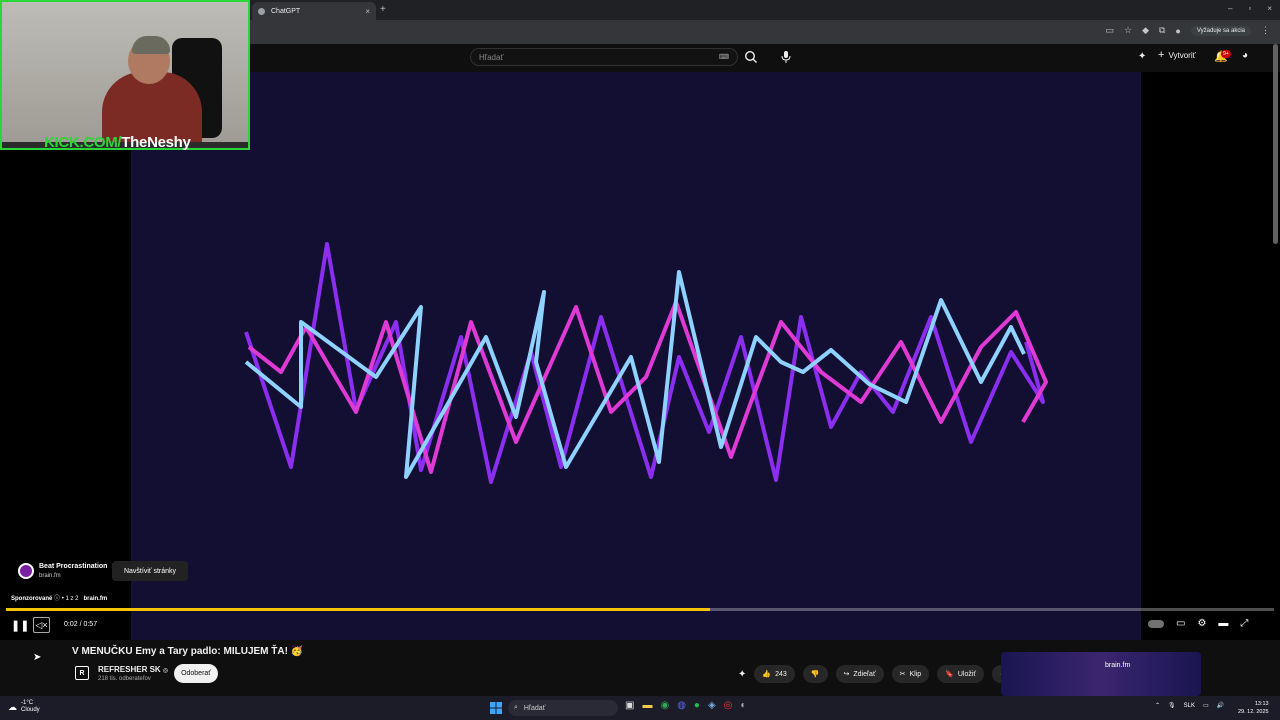 This screenshot has height=720, width=1280. I want to click on scissors-icon: ✂, so click(902, 674).